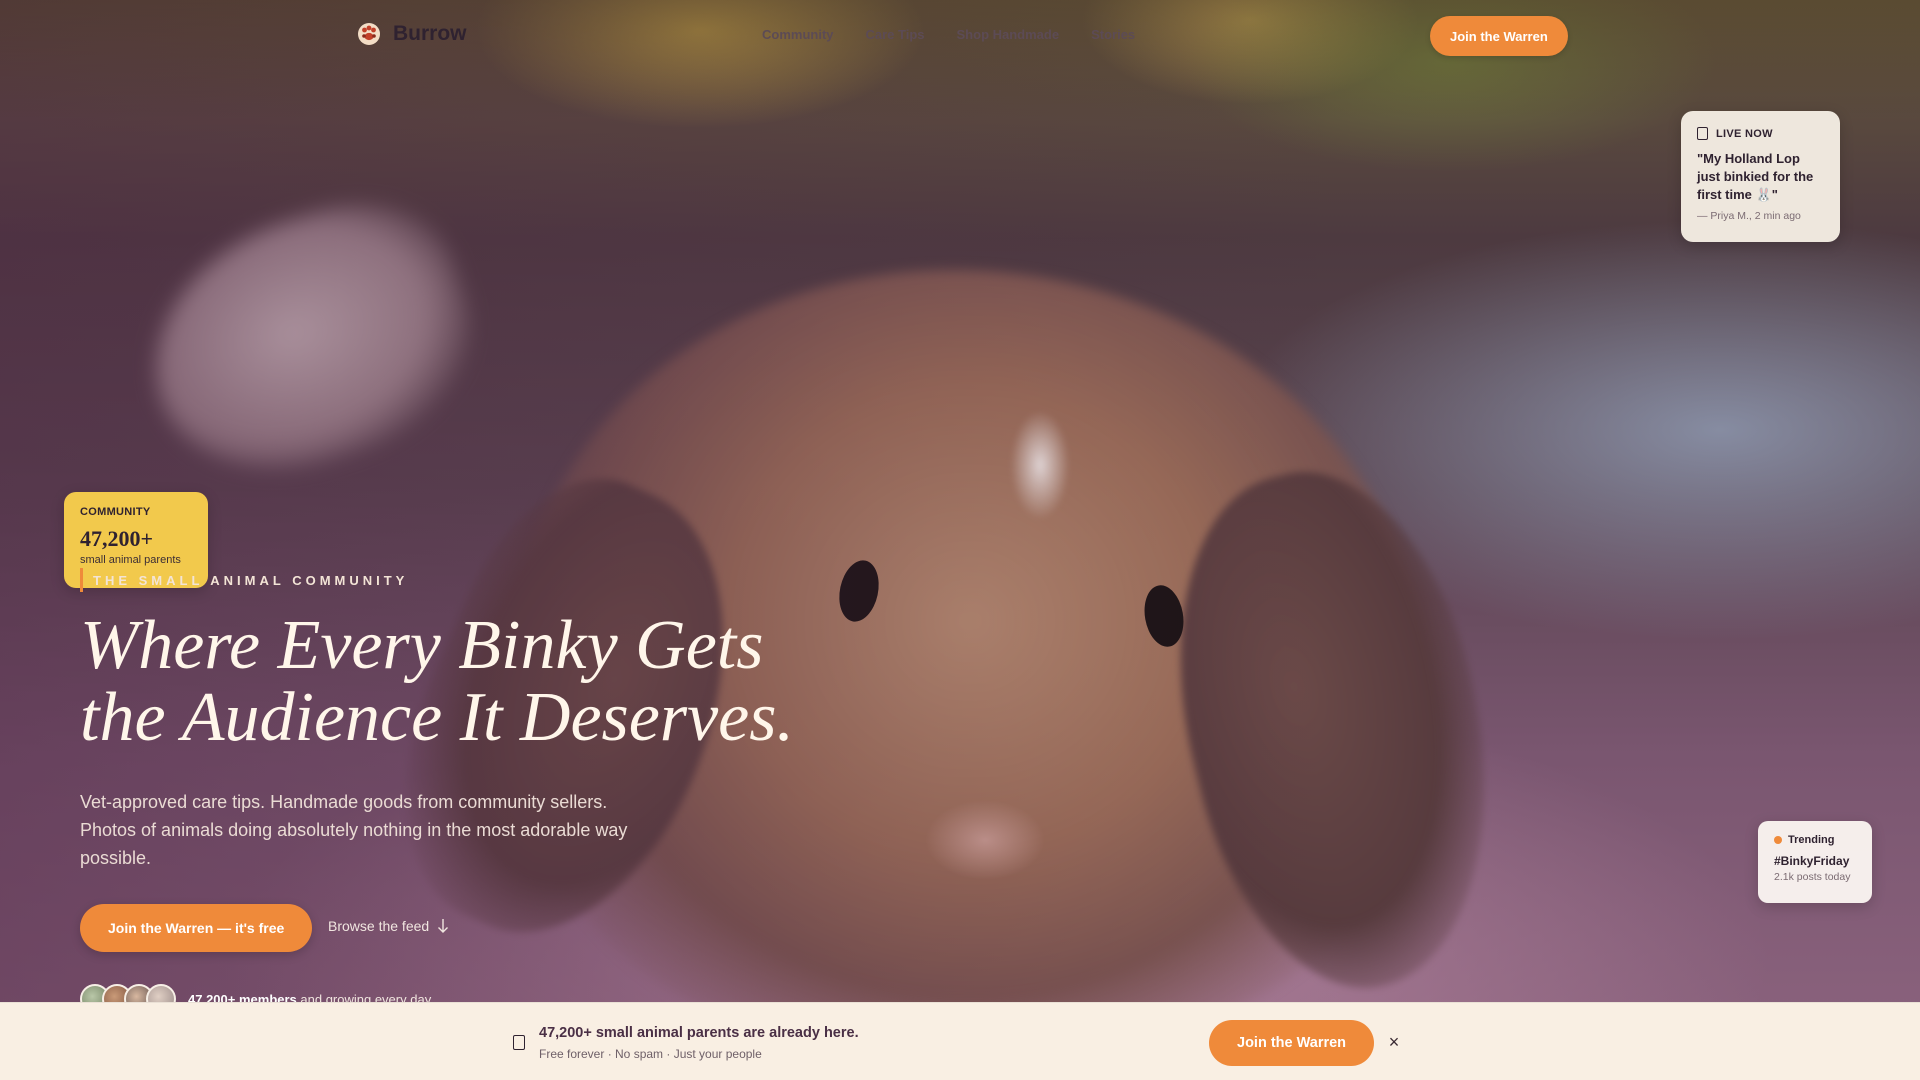 The width and height of the screenshot is (1920, 1080). What do you see at coordinates (443, 926) in the screenshot?
I see `arrow-down-icon` at bounding box center [443, 926].